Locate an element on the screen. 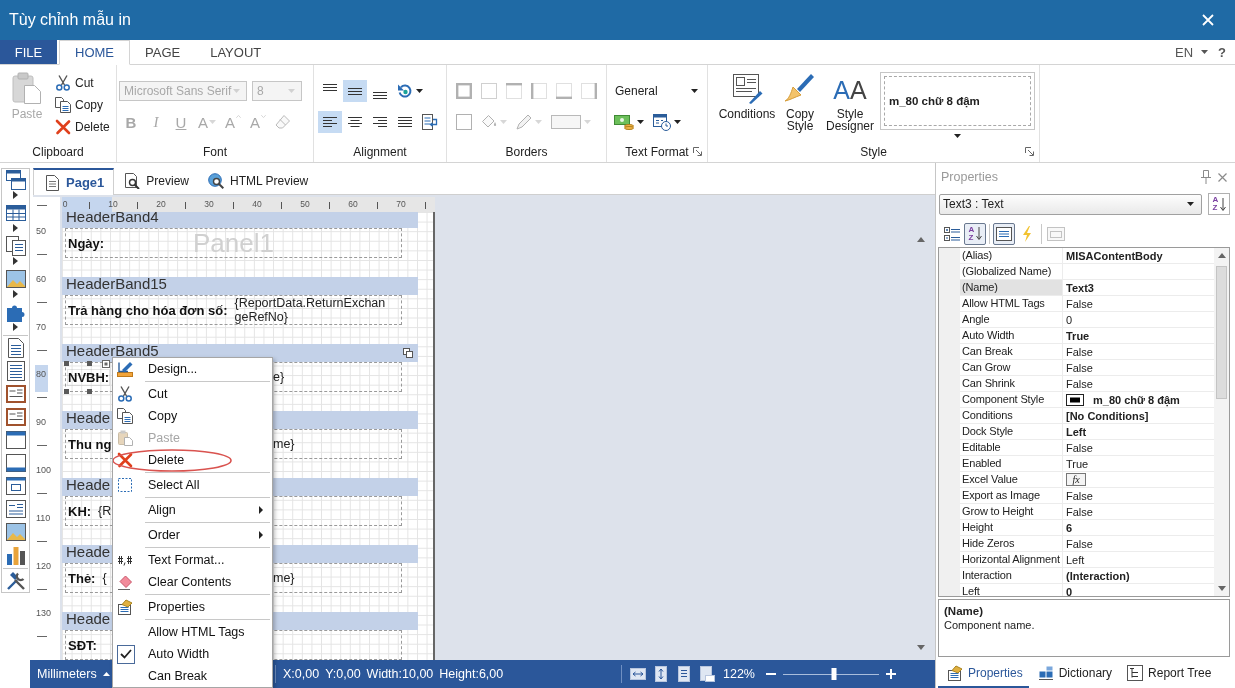  position-readout: Y:0,00 is located at coordinates (343, 674).